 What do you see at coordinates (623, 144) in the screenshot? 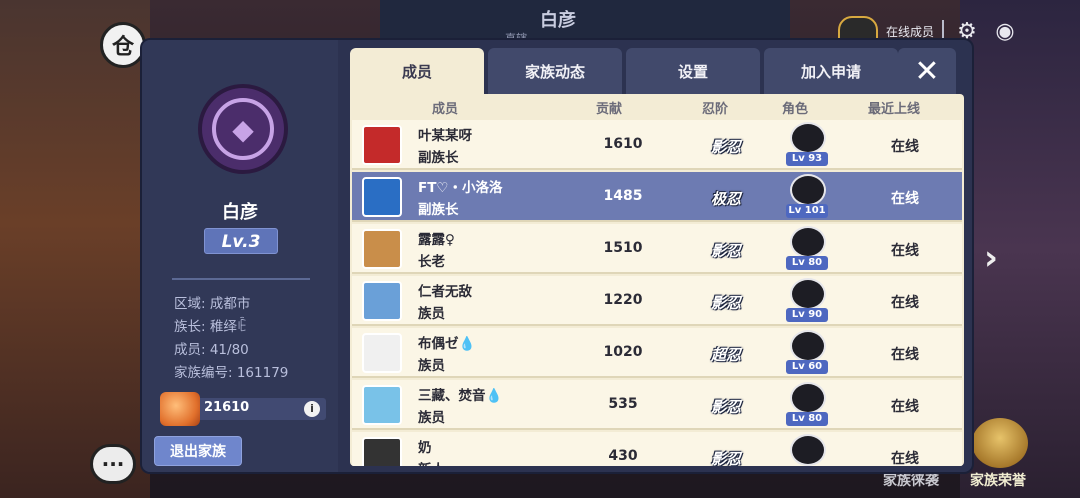
I see `member-contribution: 1610` at bounding box center [623, 144].